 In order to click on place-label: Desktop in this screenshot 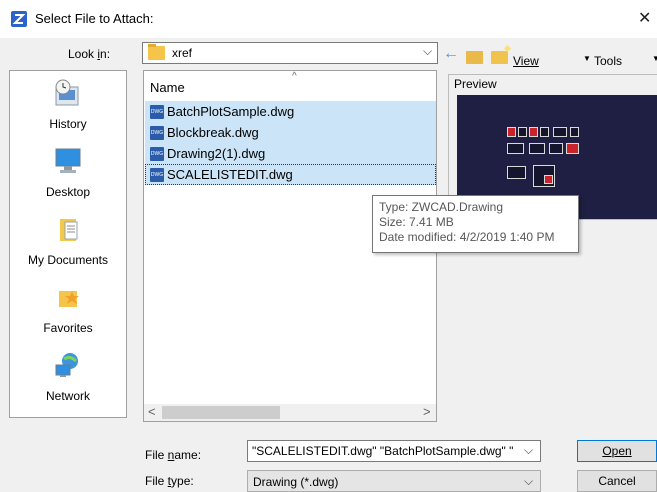, I will do `click(68, 192)`.